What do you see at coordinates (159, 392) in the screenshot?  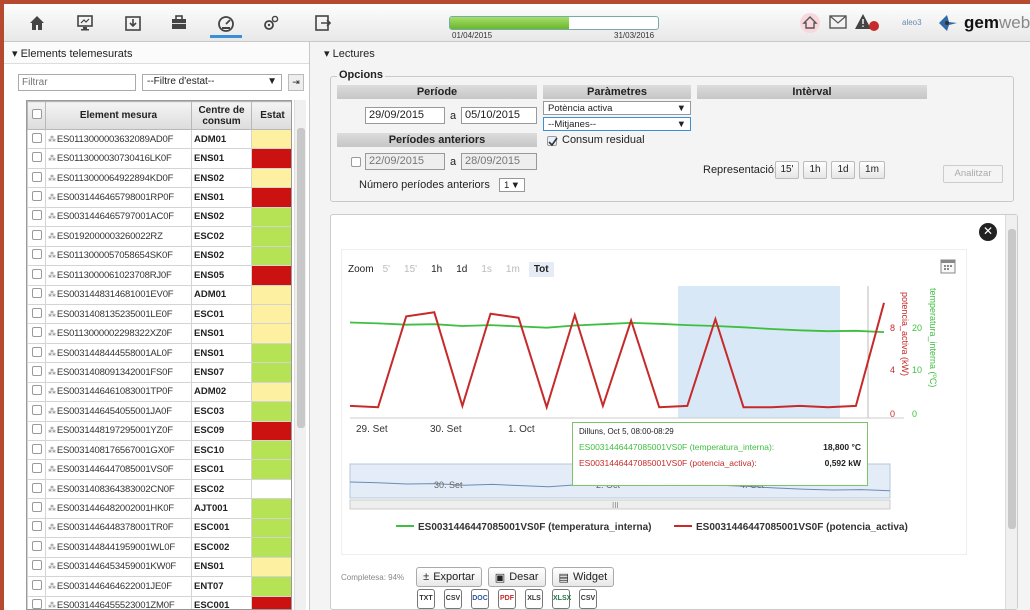 I see `table-row: ⁂ES0031446461083001TP0F ADM02` at bounding box center [159, 392].